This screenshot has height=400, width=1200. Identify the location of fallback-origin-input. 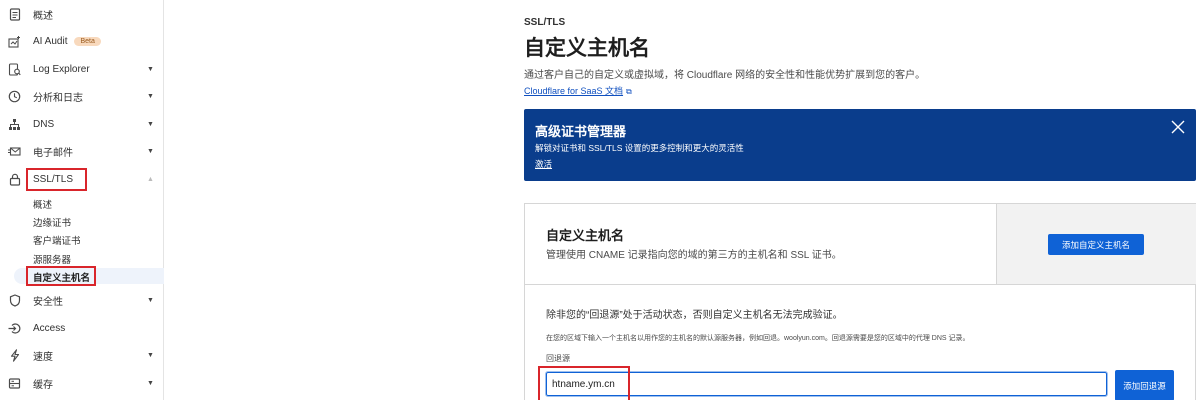
(826, 384).